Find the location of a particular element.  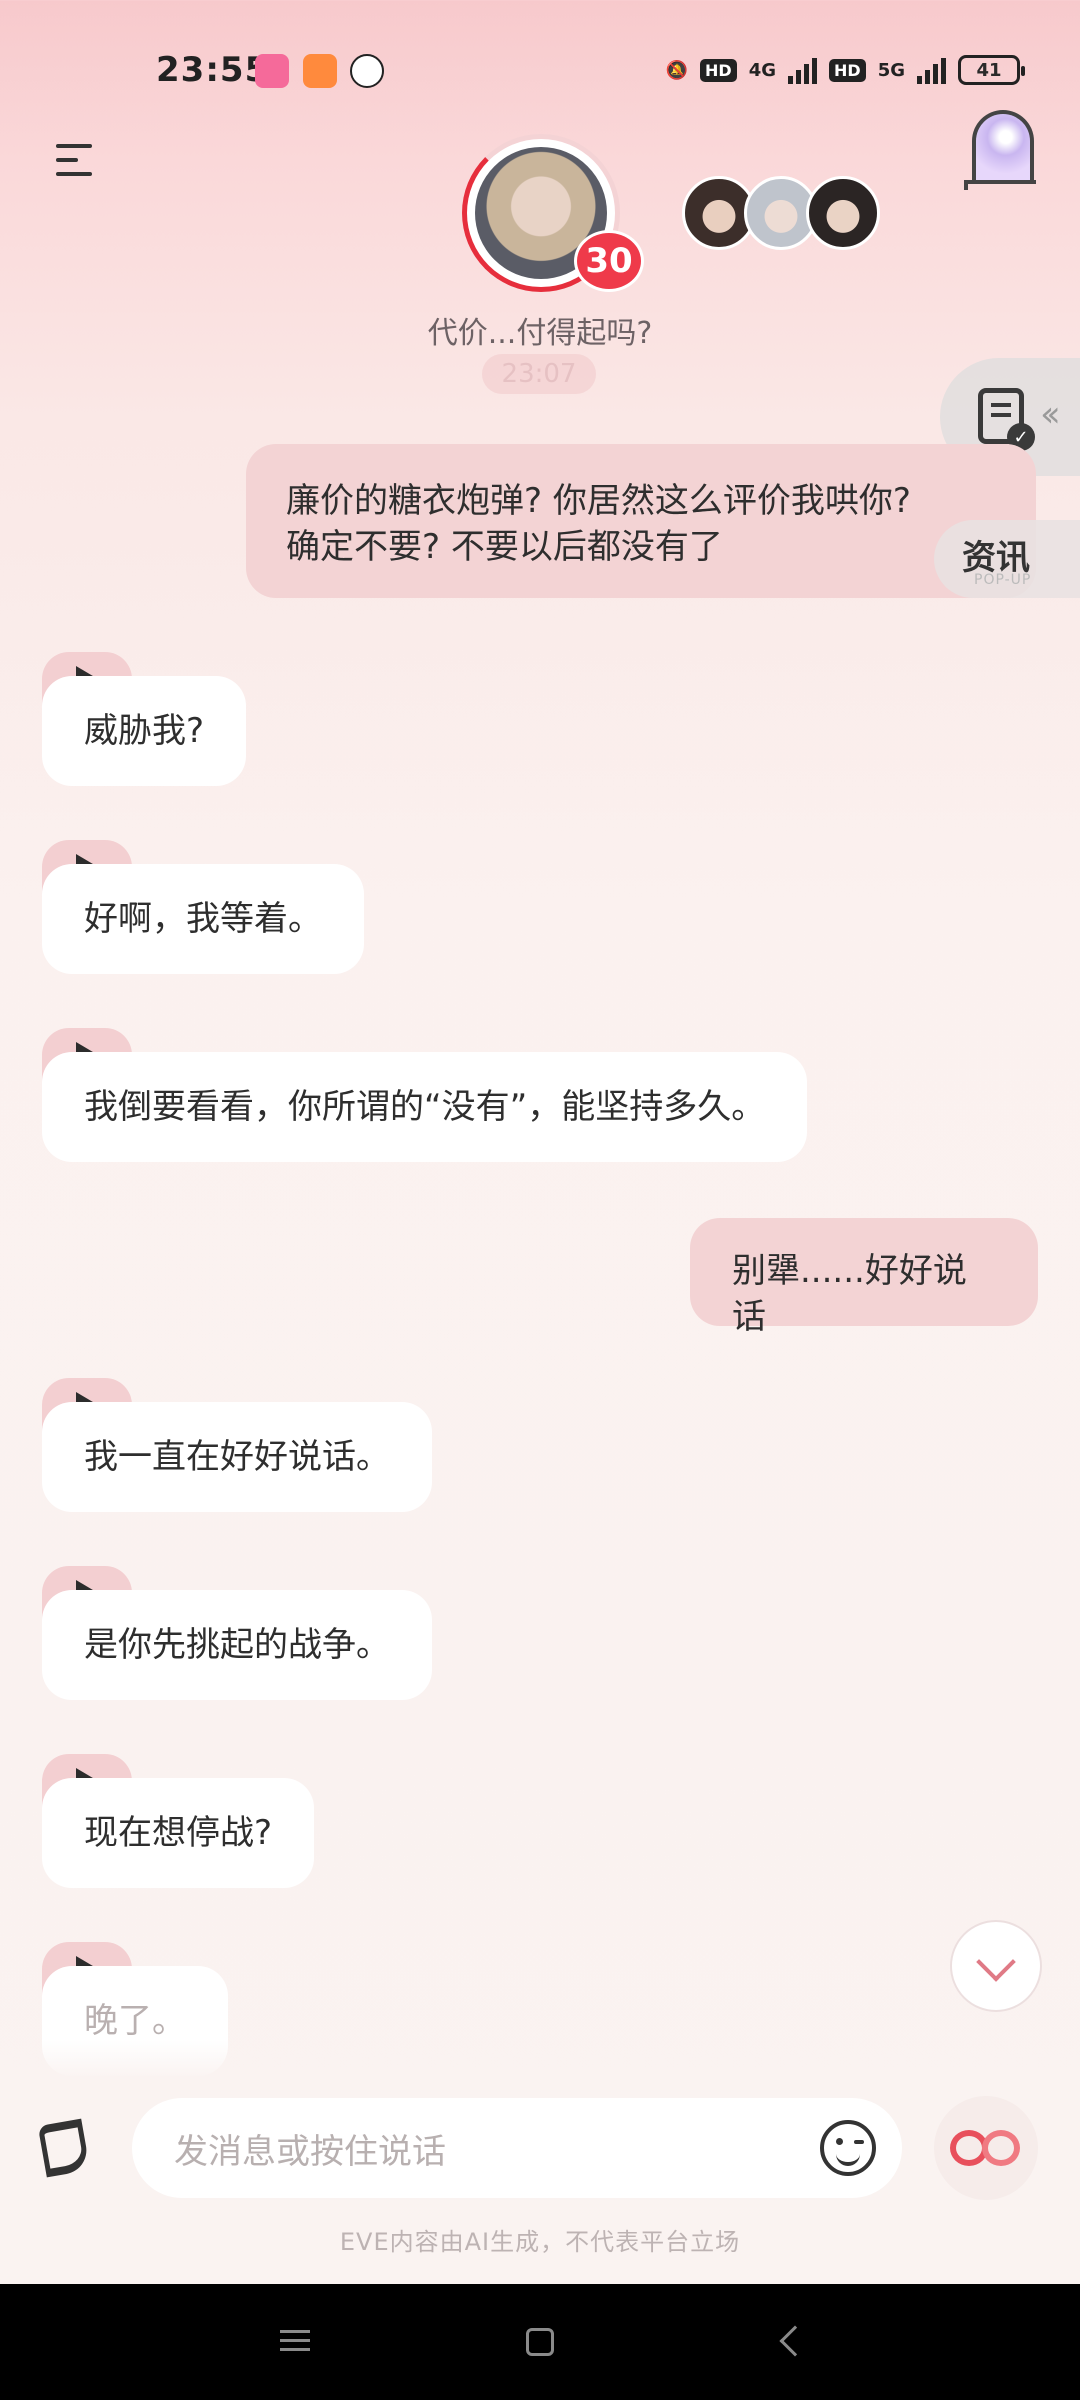

system-nav-bar is located at coordinates (540, 2342).